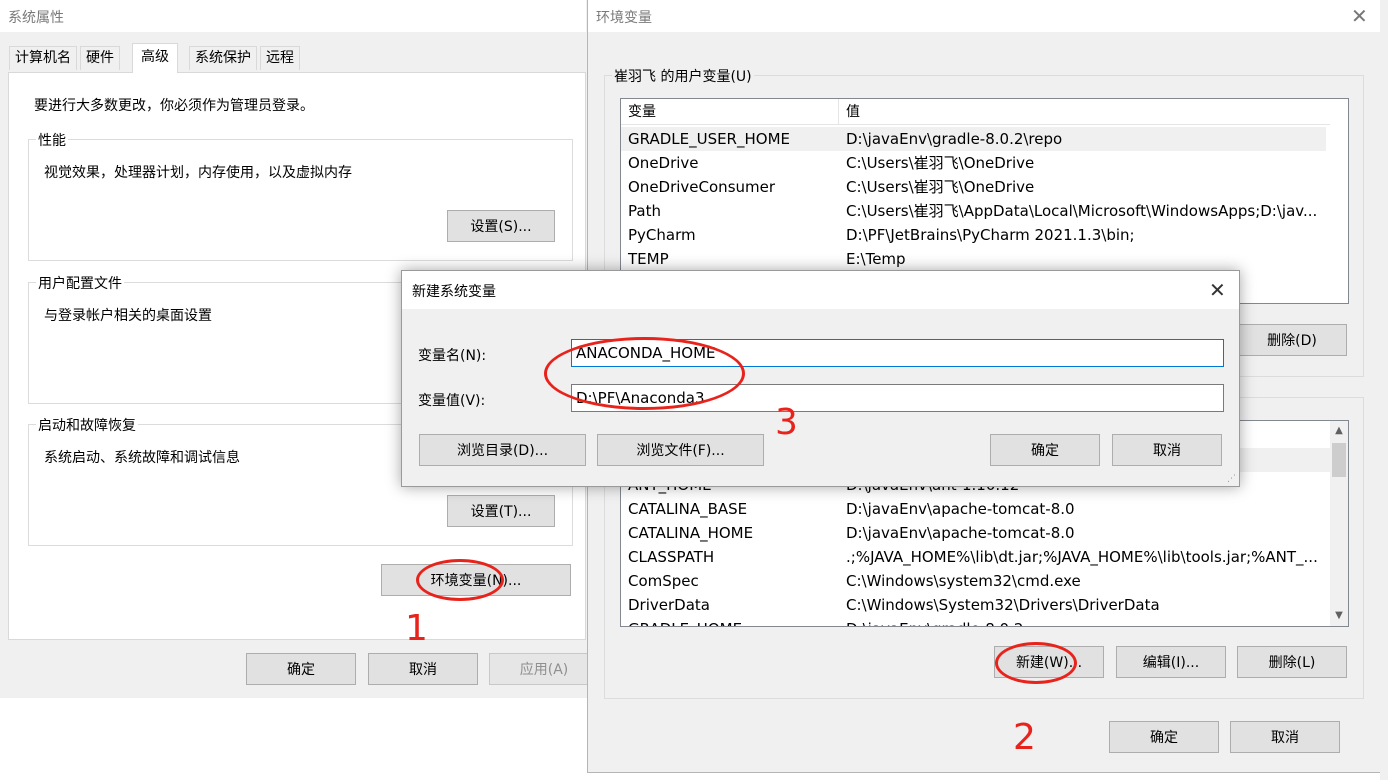 The image size is (1388, 780). What do you see at coordinates (853, 112) in the screenshot?
I see `column-header-value: 值` at bounding box center [853, 112].